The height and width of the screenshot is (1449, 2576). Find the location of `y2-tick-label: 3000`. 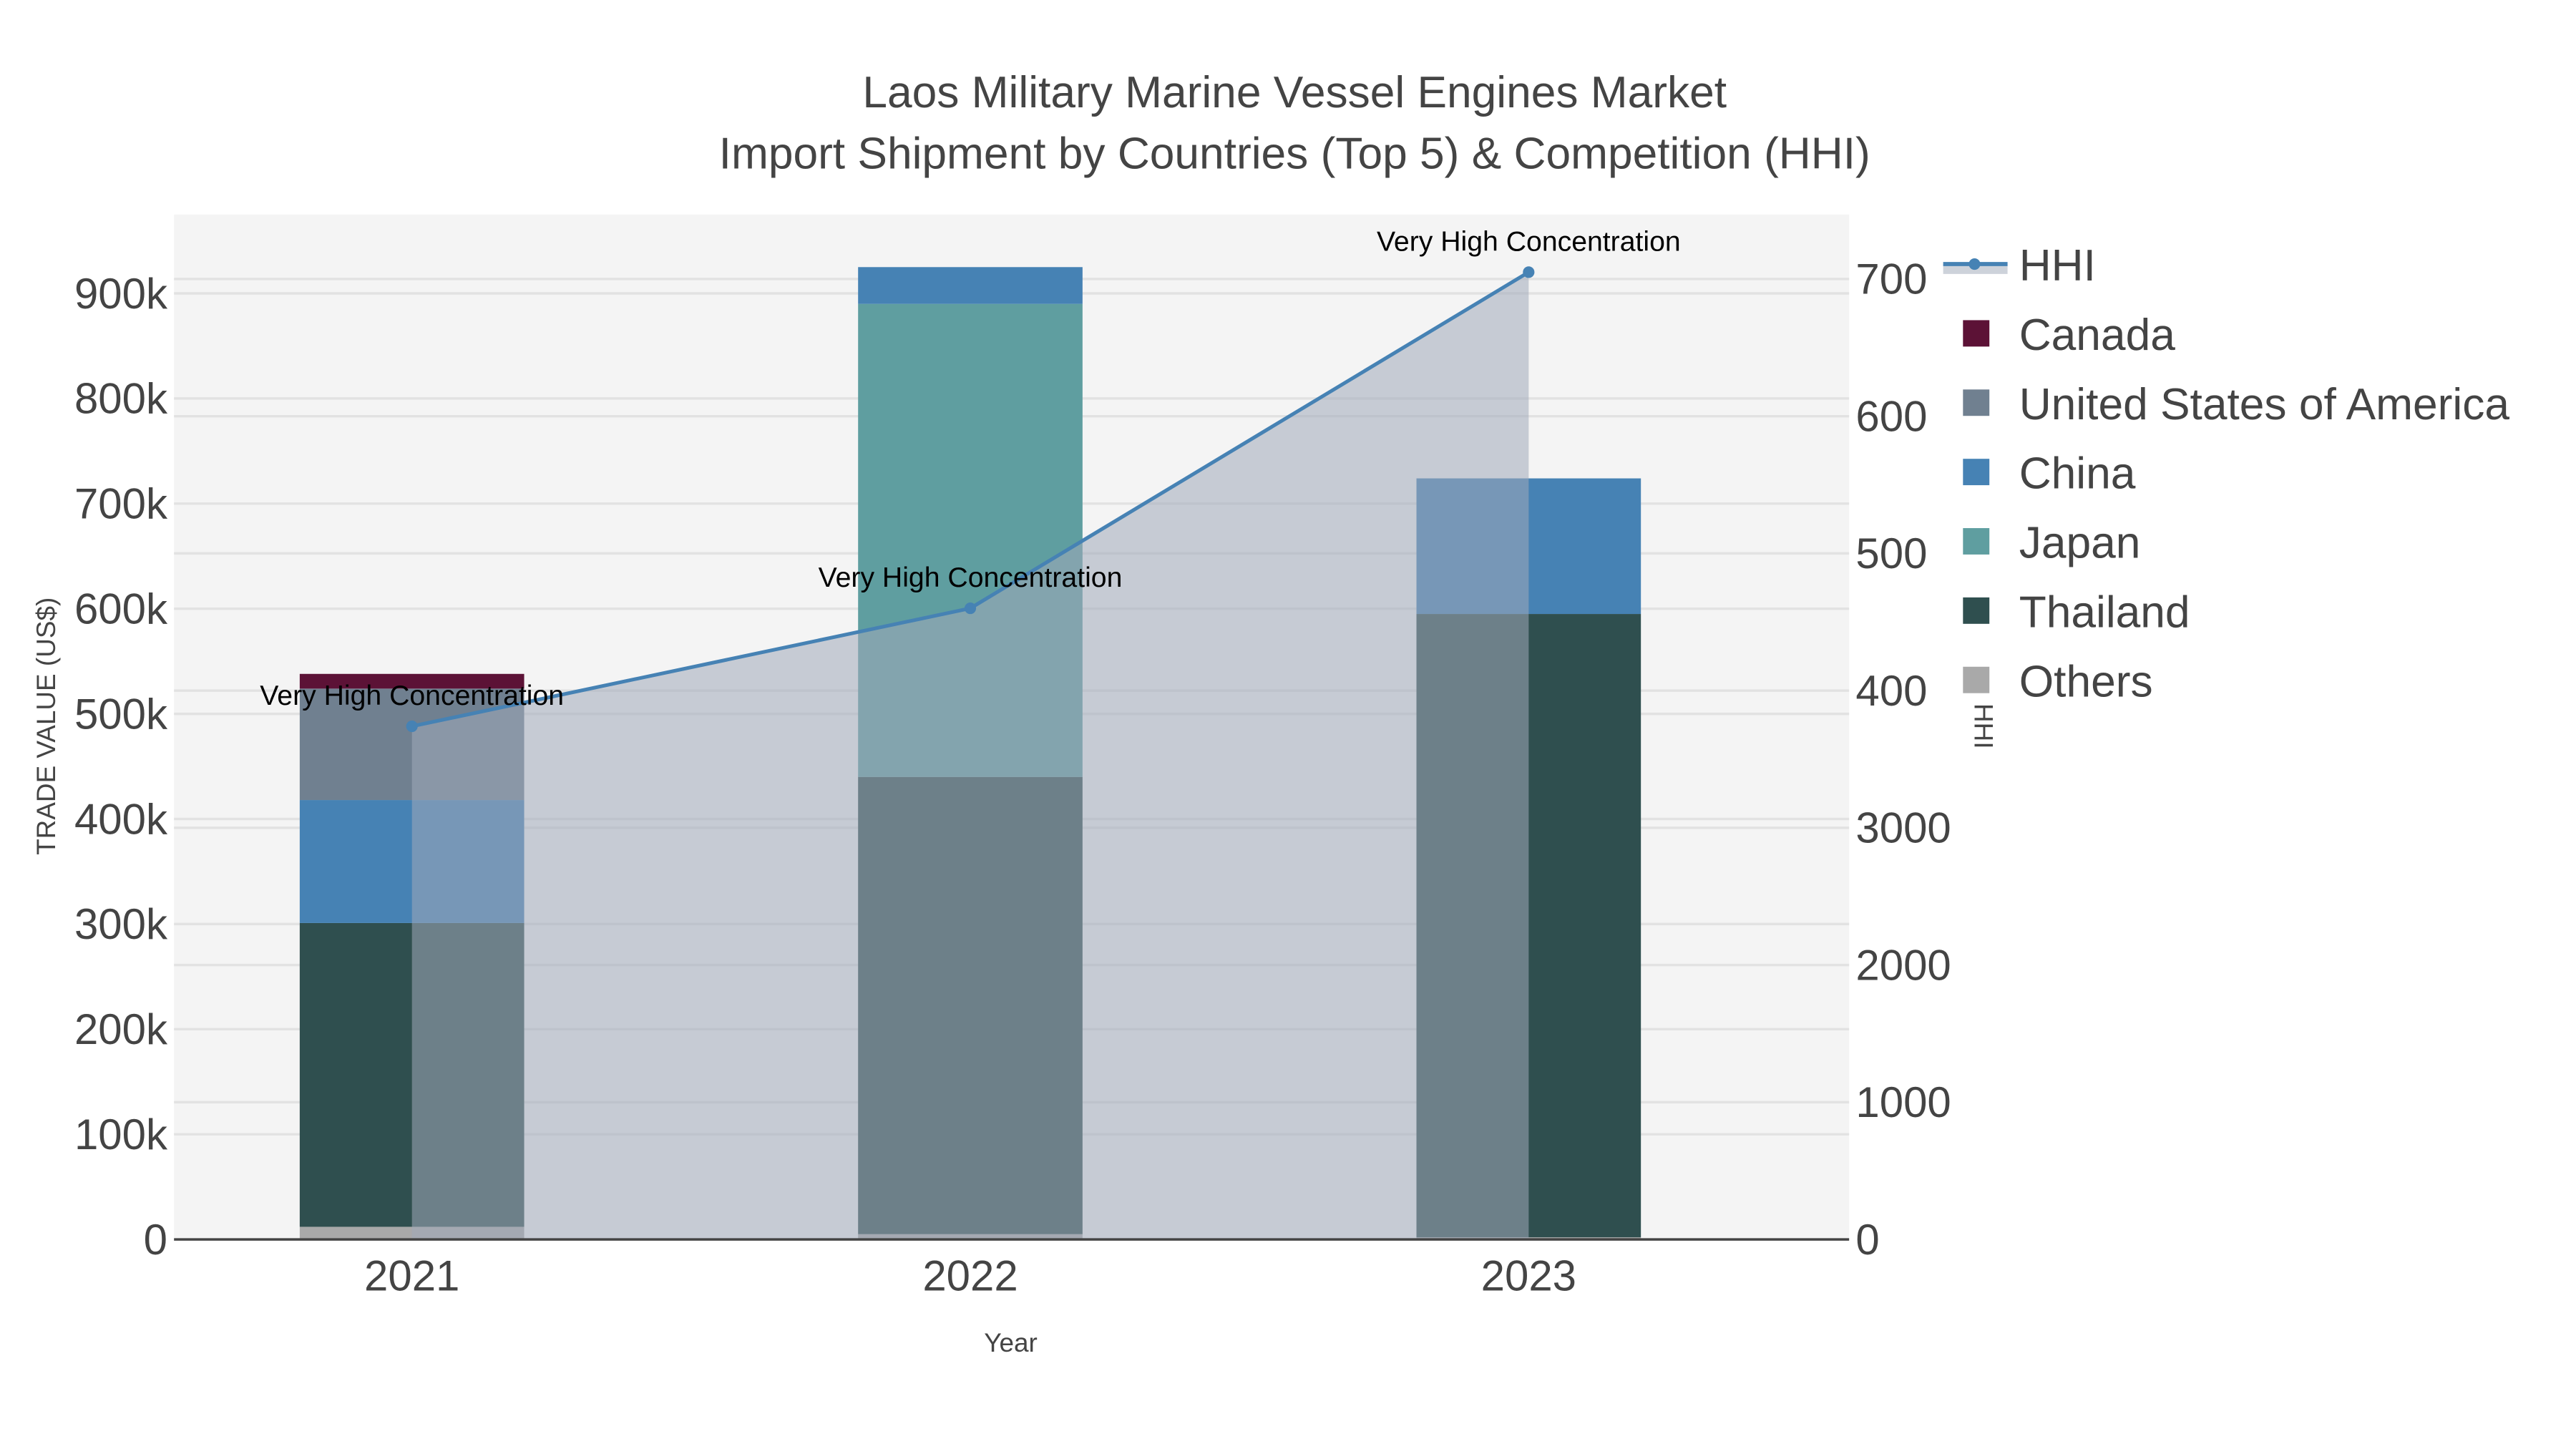

y2-tick-label: 3000 is located at coordinates (1903, 828).